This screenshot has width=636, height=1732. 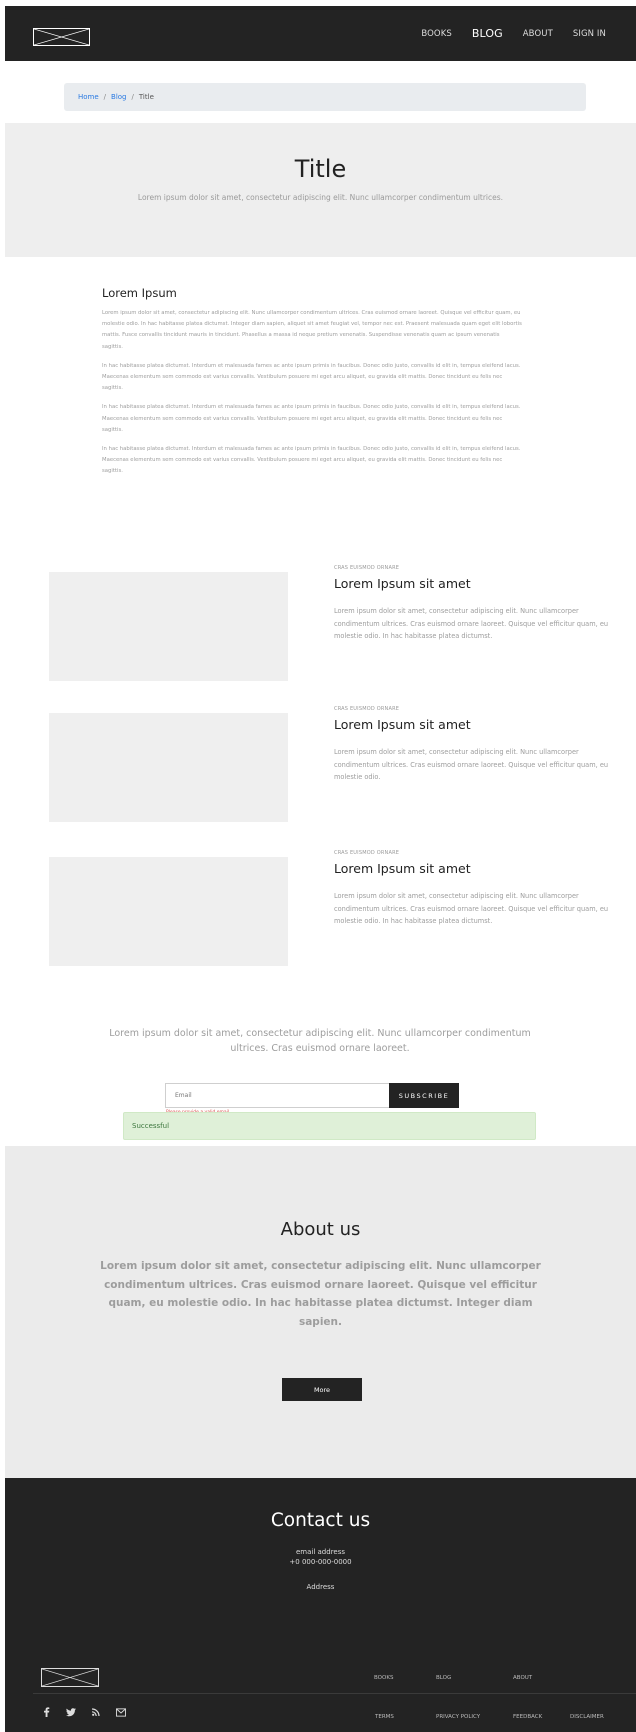 What do you see at coordinates (88, 97) in the screenshot?
I see `breadcrumb-home: Home` at bounding box center [88, 97].